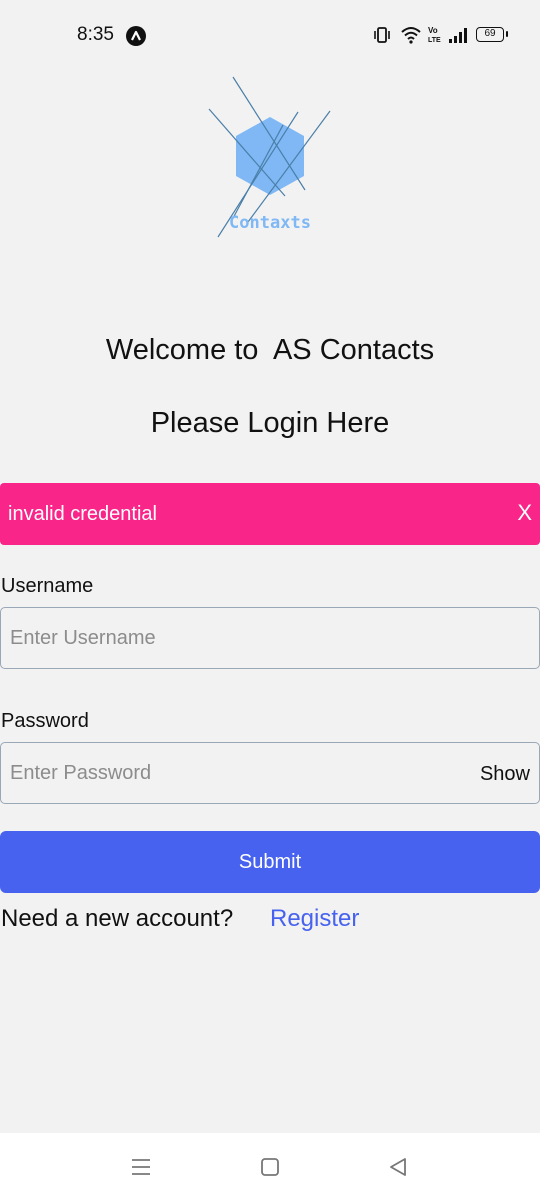 The height and width of the screenshot is (1200, 540). I want to click on home-icon, so click(270, 1167).